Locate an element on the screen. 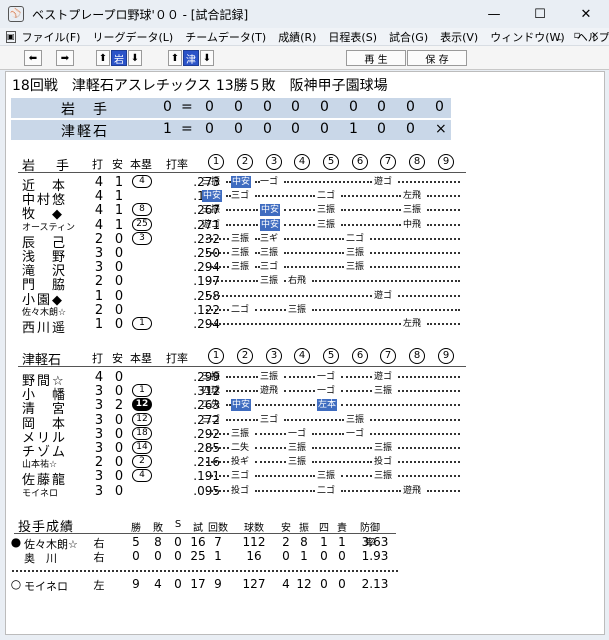 This screenshot has height=640, width=609. player-row: メリル 3 0 18.292 三振 一ゴ 一ゴ is located at coordinates (306, 436).